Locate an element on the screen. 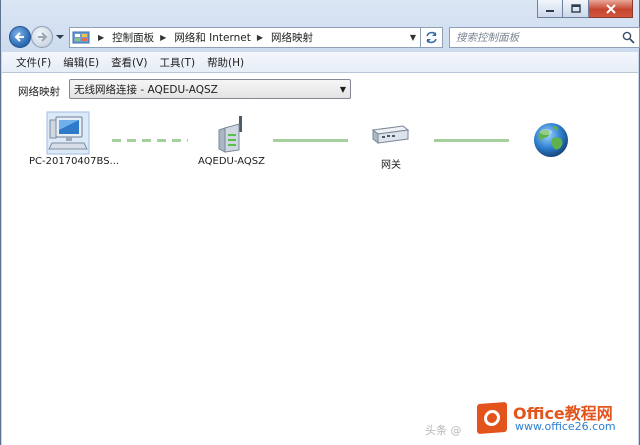 Image resolution: width=640 pixels, height=445 pixels. address-bar: ▶ 控制面板 ▶ 网络和 Internet ▶ 网络映射 ▼ is located at coordinates (245, 37).